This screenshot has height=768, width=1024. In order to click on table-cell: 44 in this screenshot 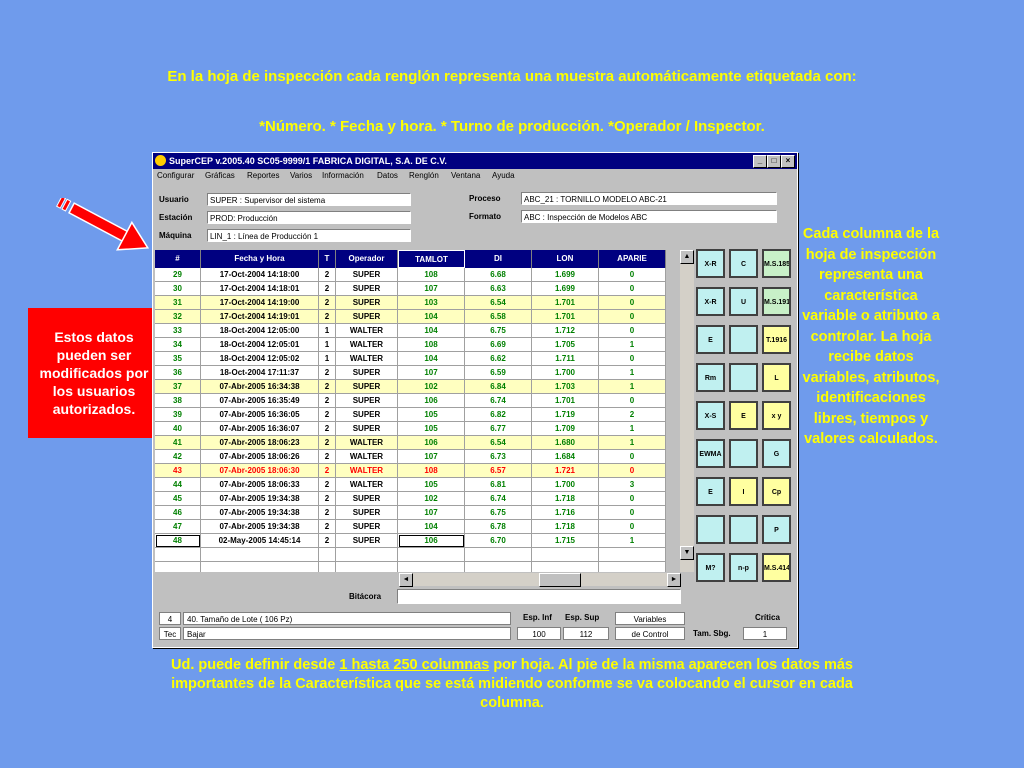, I will do `click(178, 485)`.